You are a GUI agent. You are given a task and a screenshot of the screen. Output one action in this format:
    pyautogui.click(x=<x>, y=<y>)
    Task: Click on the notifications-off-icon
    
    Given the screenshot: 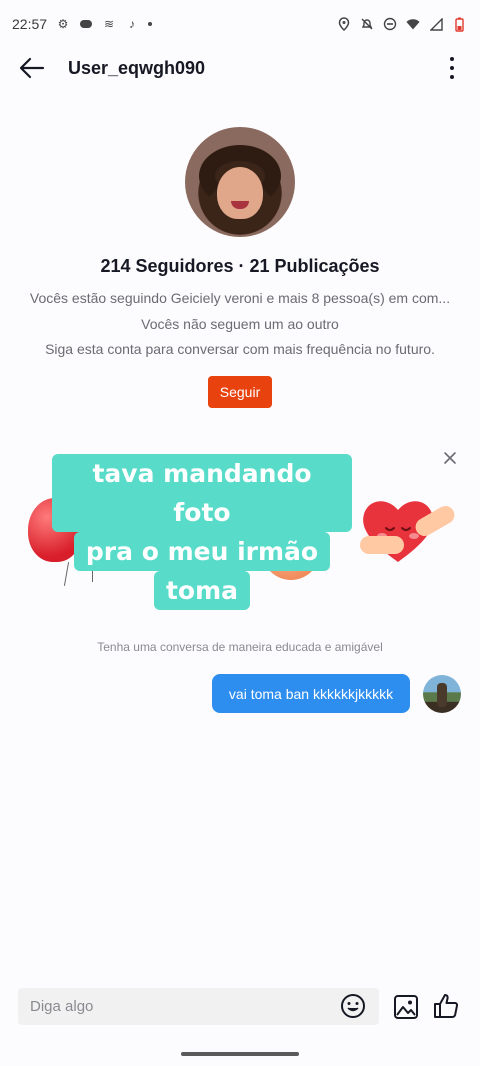 What is the action you would take?
    pyautogui.click(x=367, y=24)
    